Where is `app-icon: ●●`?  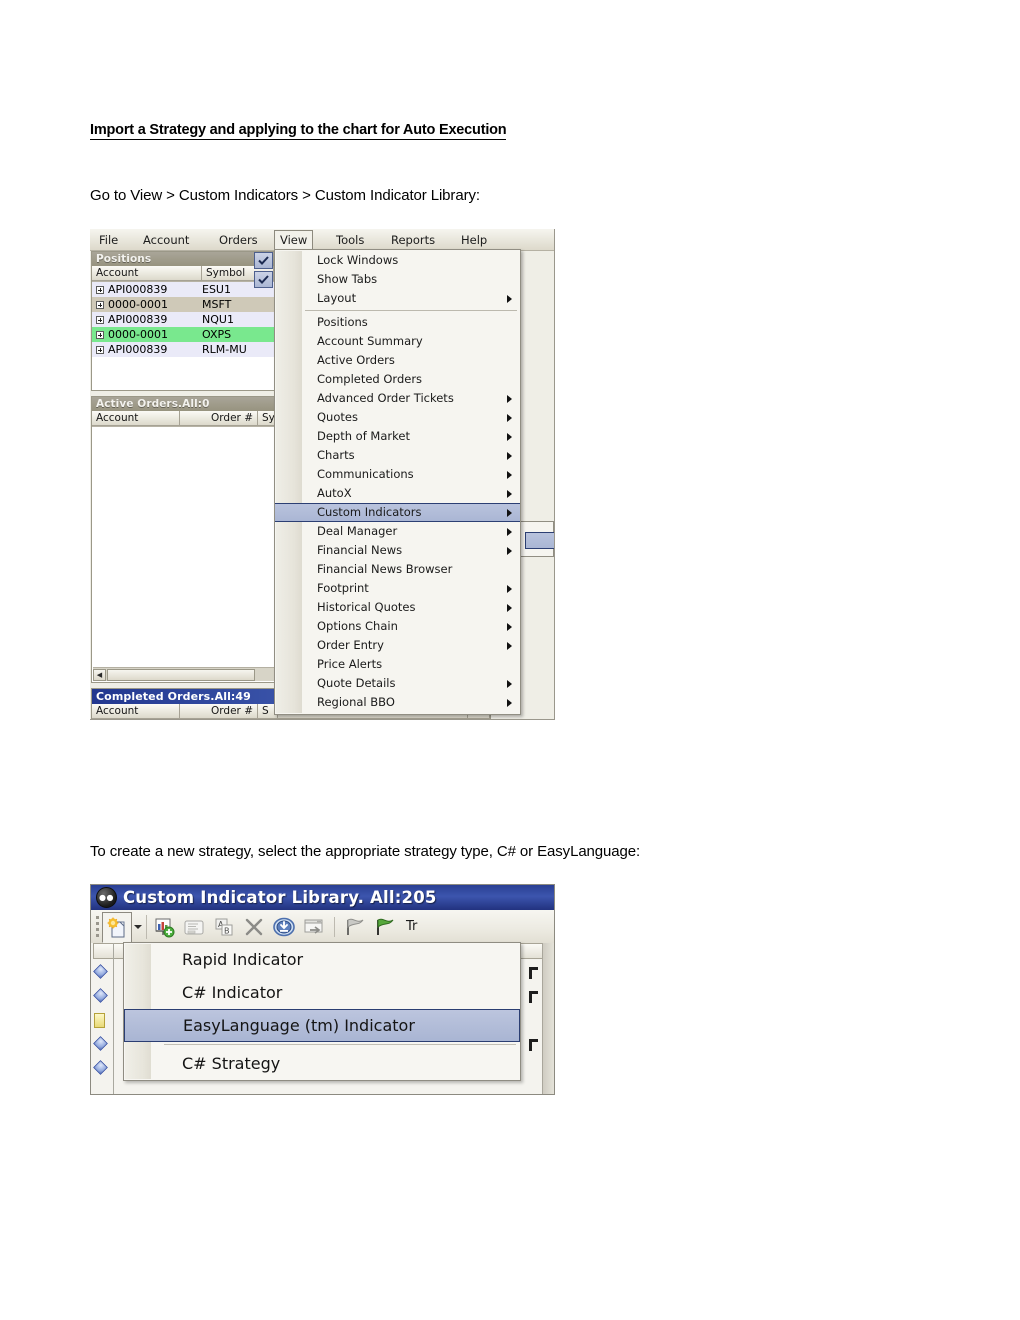 app-icon: ●● is located at coordinates (106, 897).